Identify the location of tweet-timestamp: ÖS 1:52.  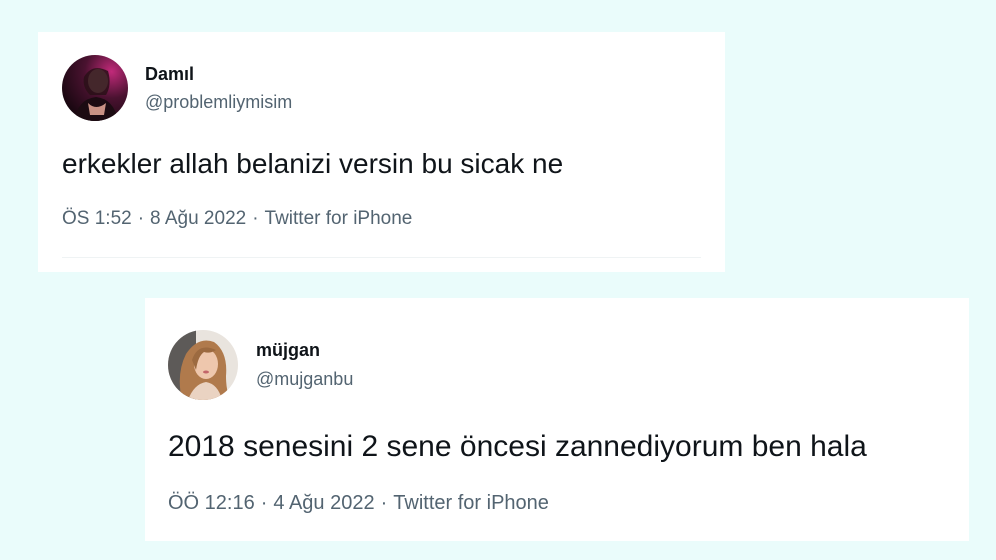
(97, 218).